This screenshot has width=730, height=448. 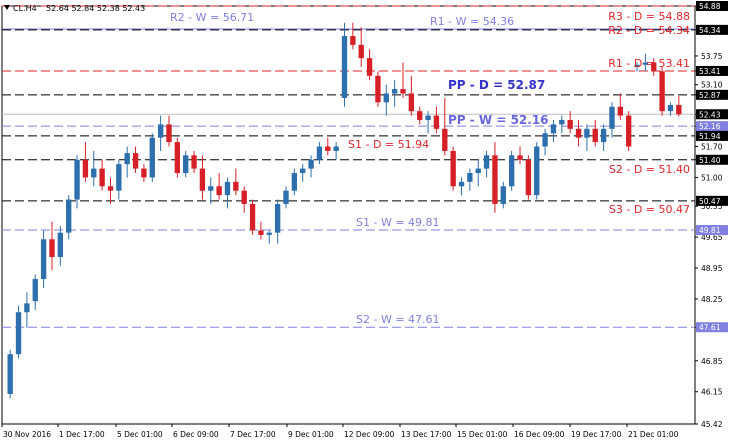 What do you see at coordinates (311, 434) in the screenshot?
I see `time-tick-label: 9 Dec 01:00` at bounding box center [311, 434].